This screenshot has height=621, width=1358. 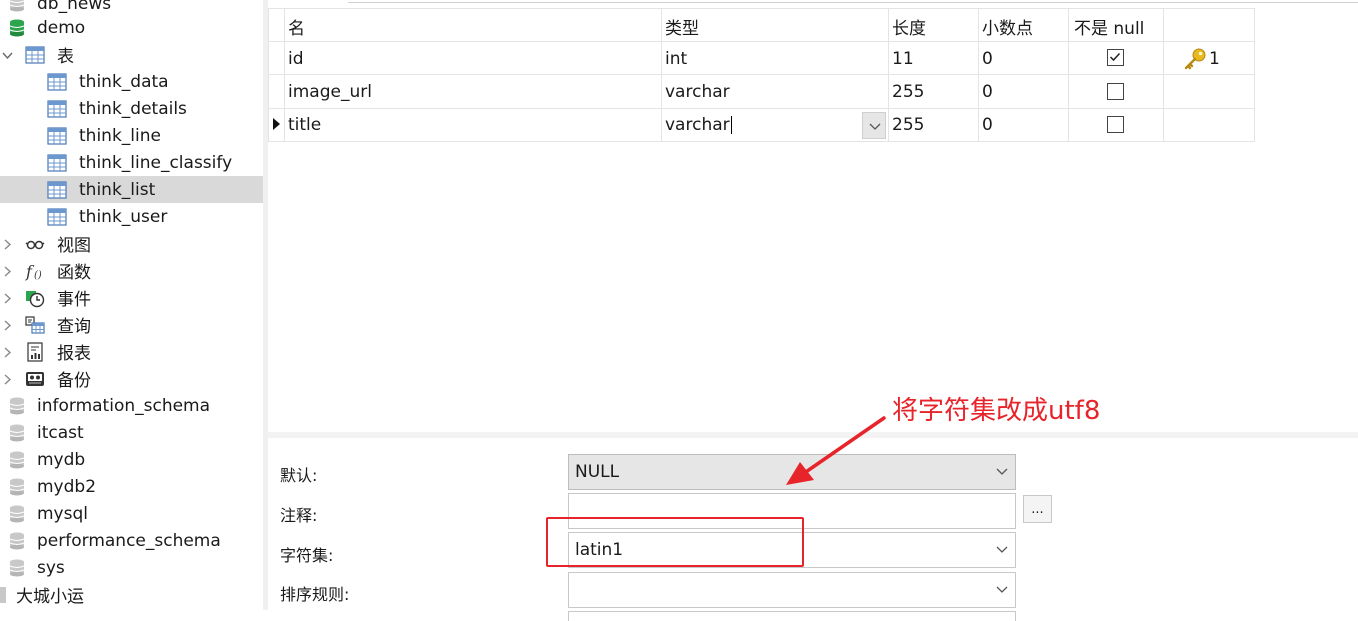 What do you see at coordinates (996, 411) in the screenshot?
I see `annotation-text: 将字符集改成utf8` at bounding box center [996, 411].